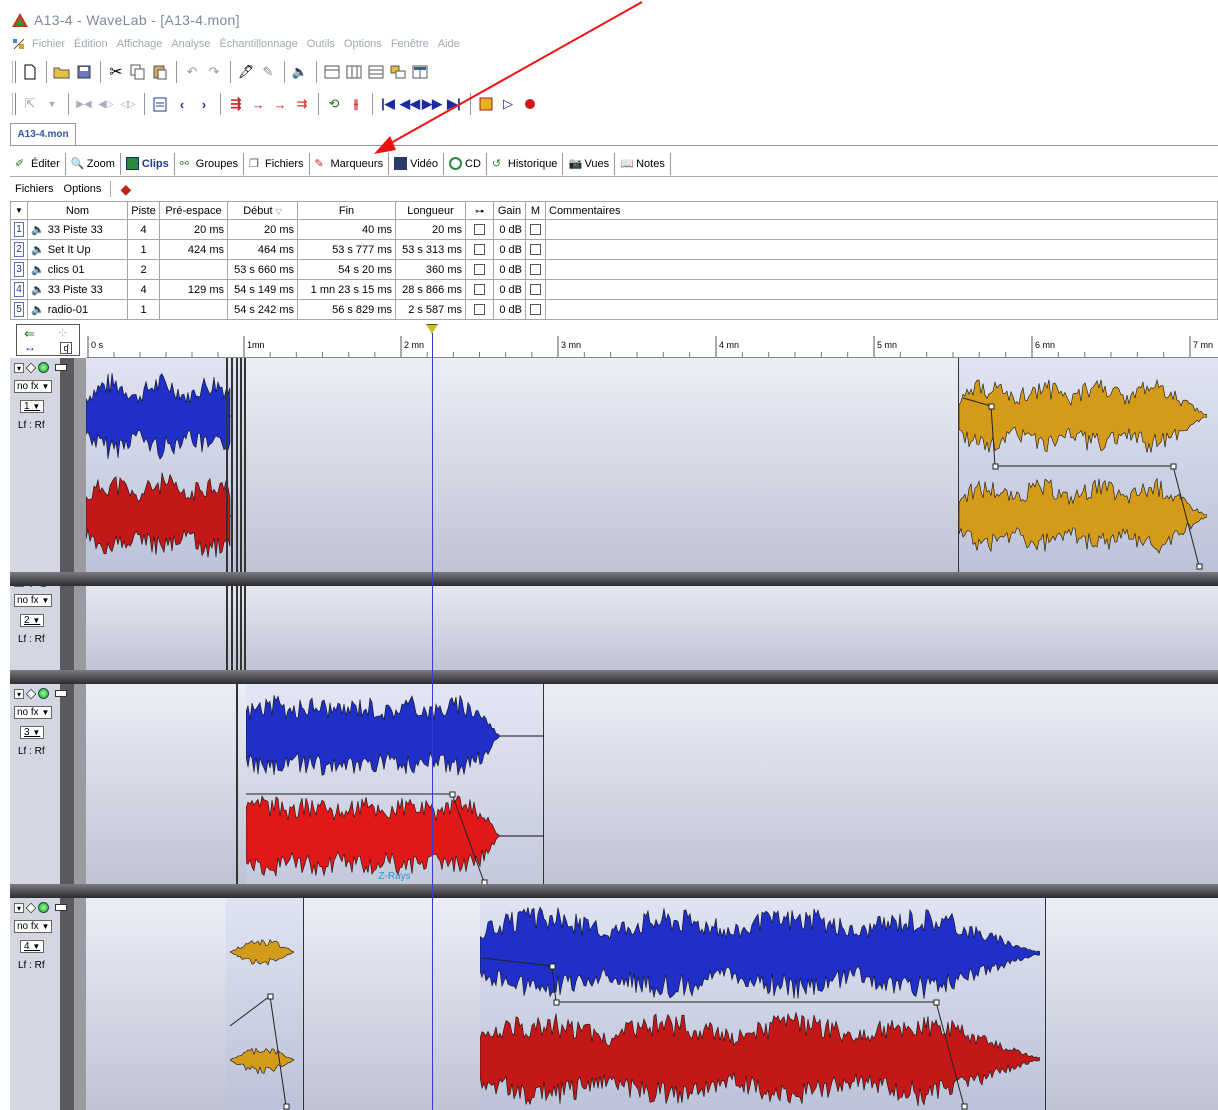 This screenshot has height=1110, width=1218. Describe the element at coordinates (138, 72) in the screenshot. I see `copy-icon` at that location.